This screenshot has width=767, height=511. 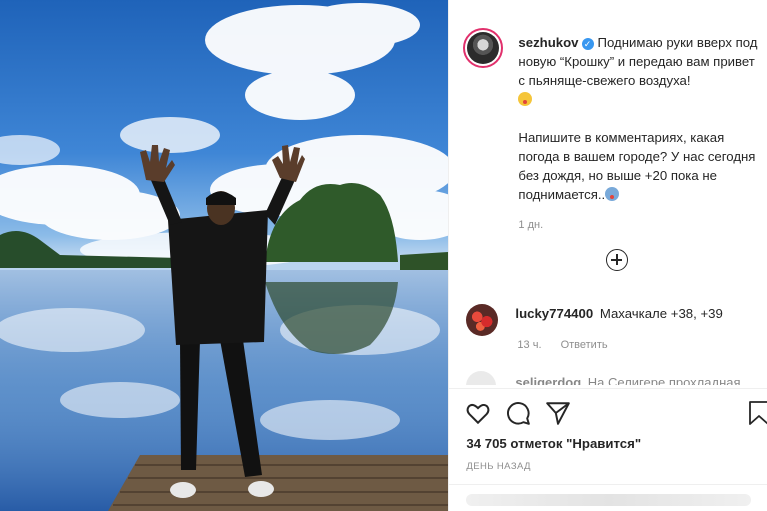 What do you see at coordinates (531, 225) in the screenshot?
I see `caption-time: 1 дн.` at bounding box center [531, 225].